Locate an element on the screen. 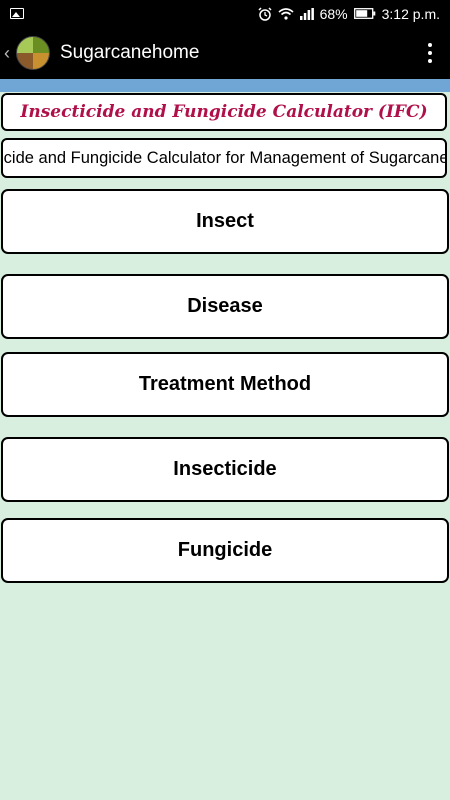 The image size is (450, 800). treatment-method-button: Treatment Method is located at coordinates (225, 384).